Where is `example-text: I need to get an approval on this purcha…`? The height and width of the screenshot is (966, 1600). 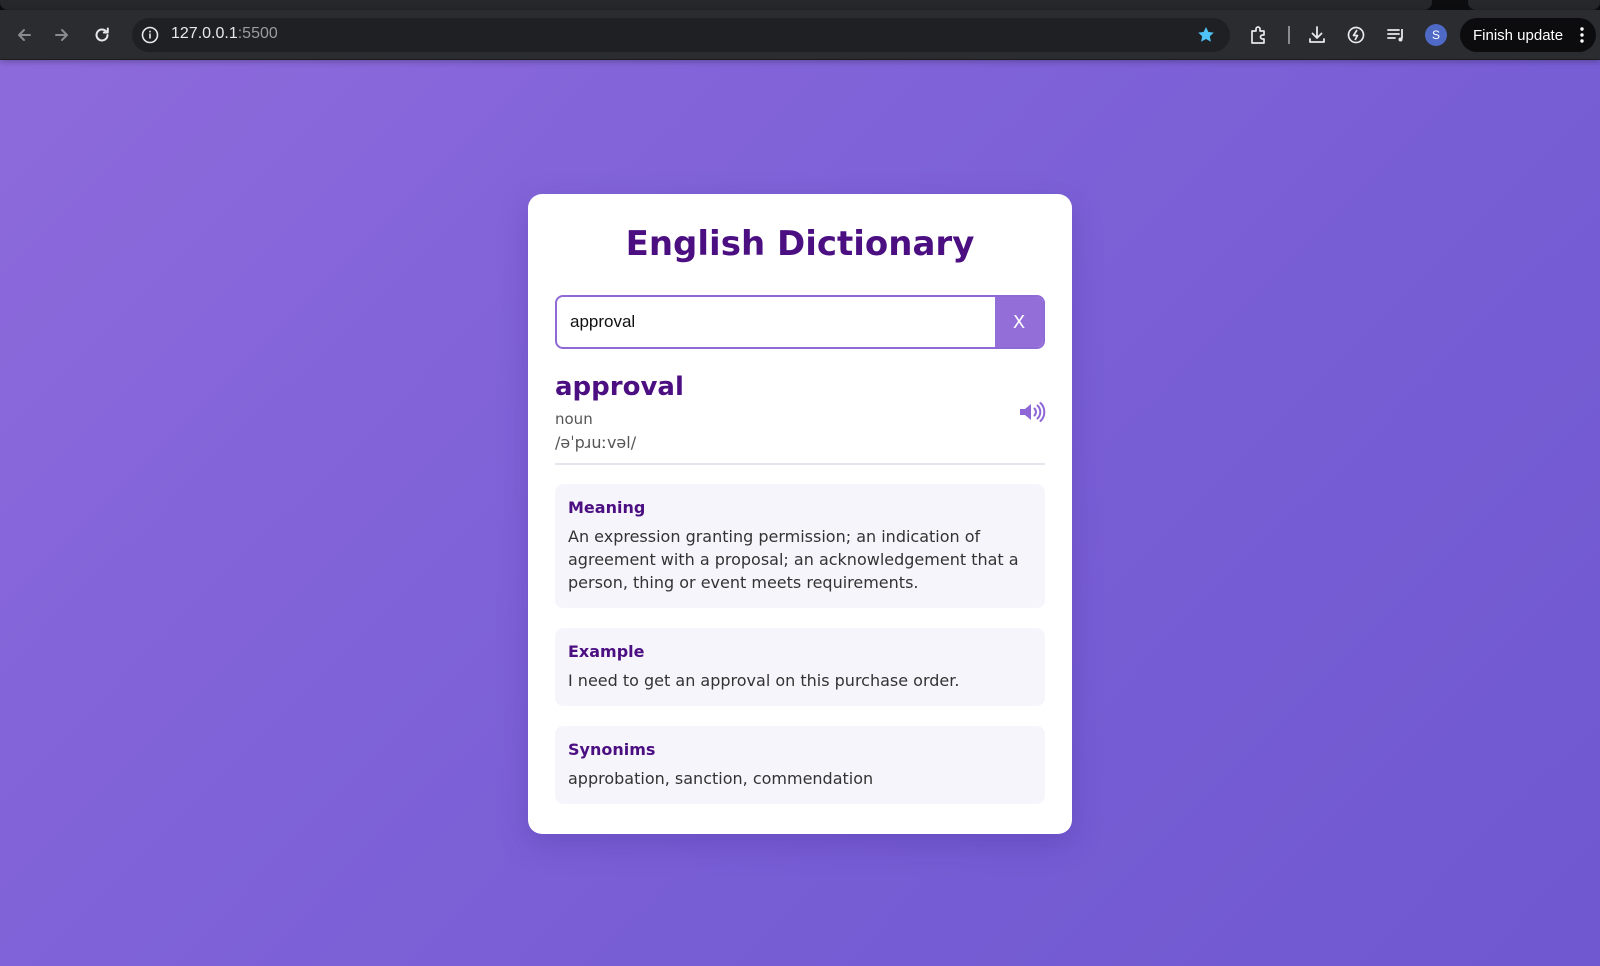
example-text: I need to get an approval on this purcha… is located at coordinates (764, 680).